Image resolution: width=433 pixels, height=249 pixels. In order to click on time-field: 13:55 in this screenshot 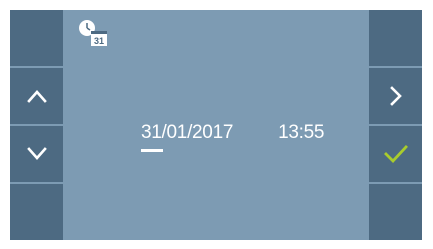, I will do `click(301, 133)`.